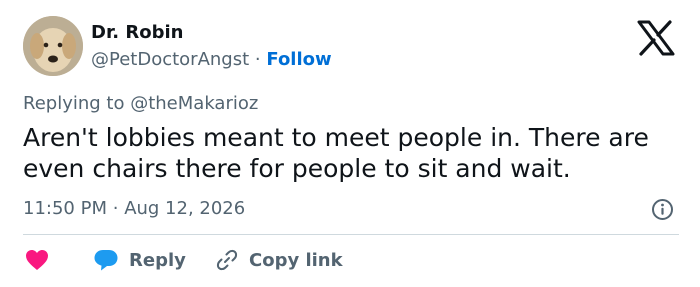  Describe the element at coordinates (296, 260) in the screenshot. I see `copy-link-label: Copy link` at that location.